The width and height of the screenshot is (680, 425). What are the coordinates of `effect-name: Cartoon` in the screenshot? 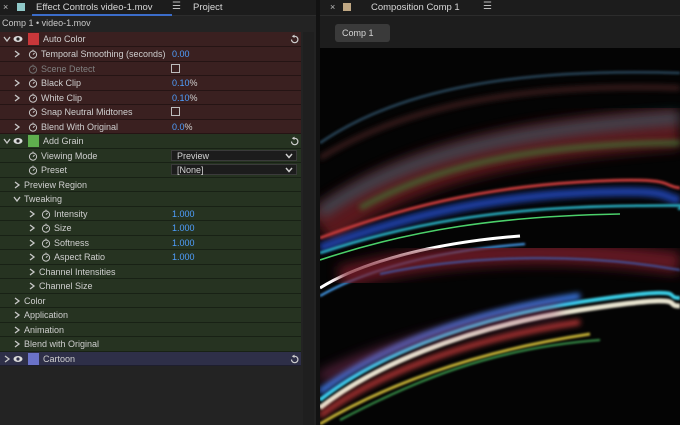 It's located at (59, 358).